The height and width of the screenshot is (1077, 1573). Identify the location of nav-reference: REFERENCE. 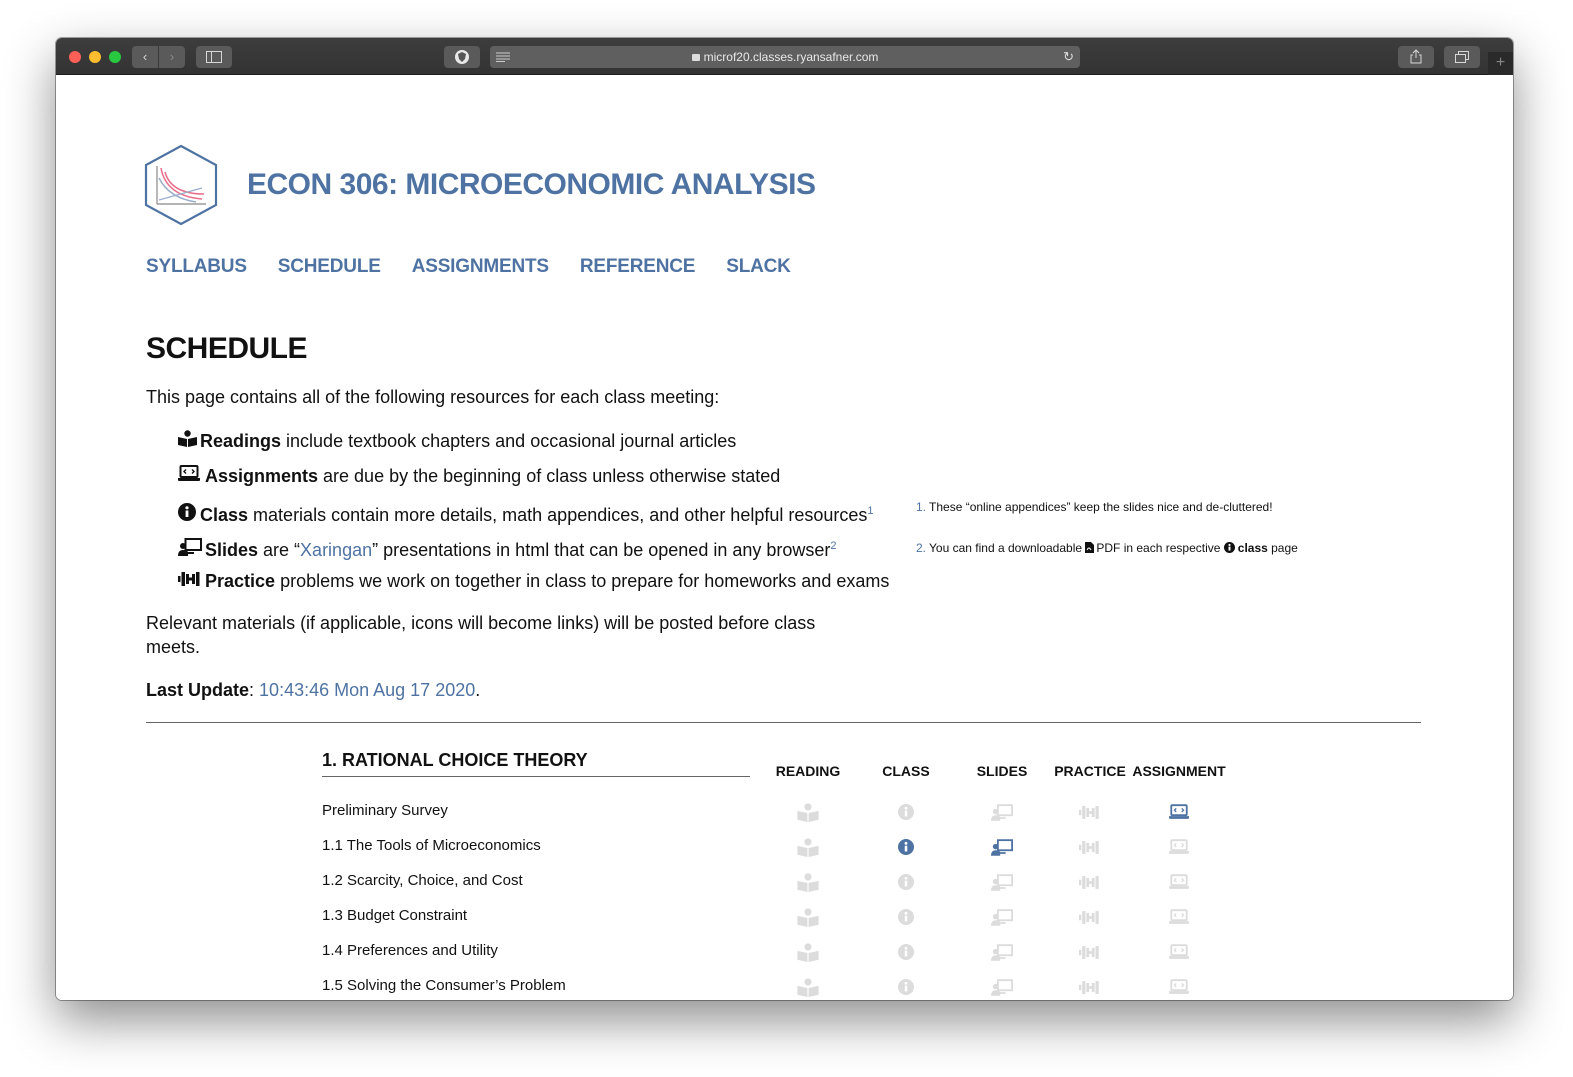
(638, 267).